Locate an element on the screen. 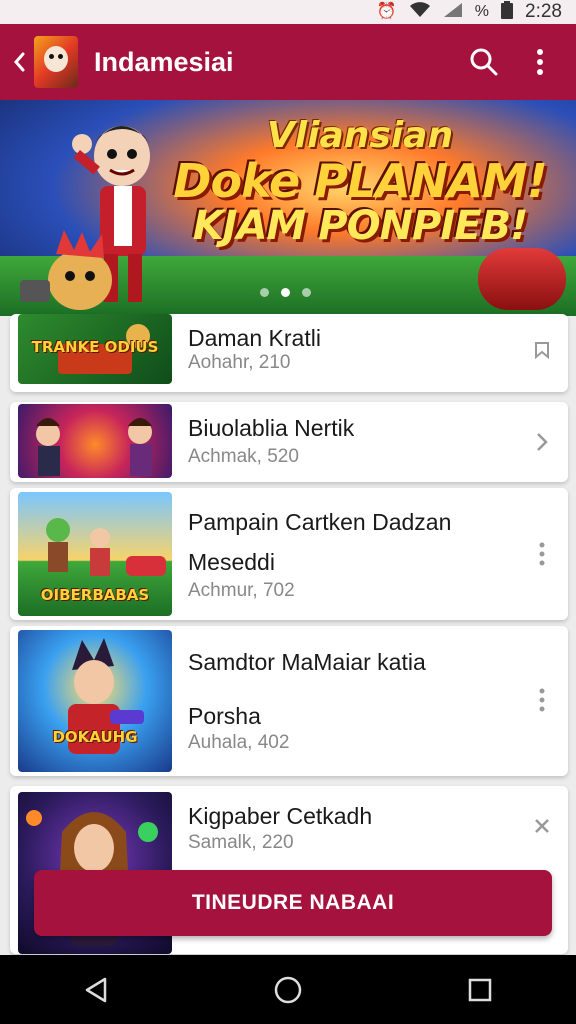 The image size is (576, 1024). banner-line-2: Doke PLANAM! is located at coordinates (360, 181).